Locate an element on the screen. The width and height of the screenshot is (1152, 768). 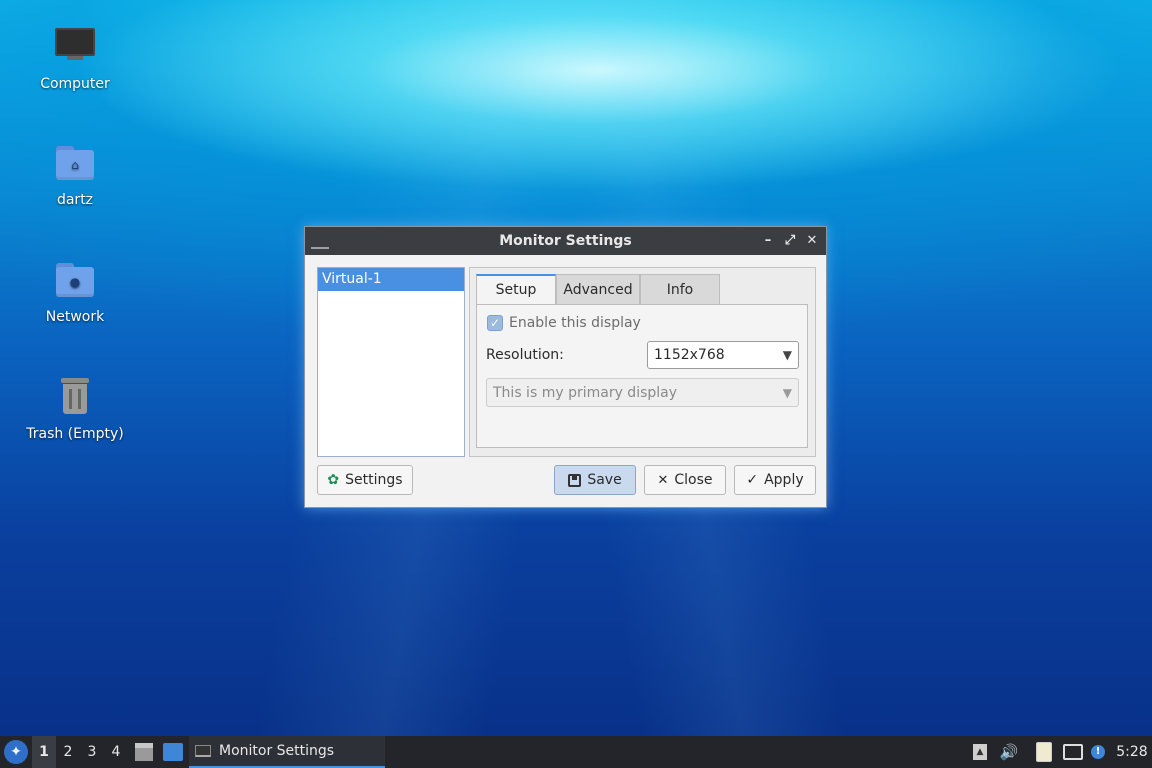
clipboard-icon is located at coordinates (1044, 752).